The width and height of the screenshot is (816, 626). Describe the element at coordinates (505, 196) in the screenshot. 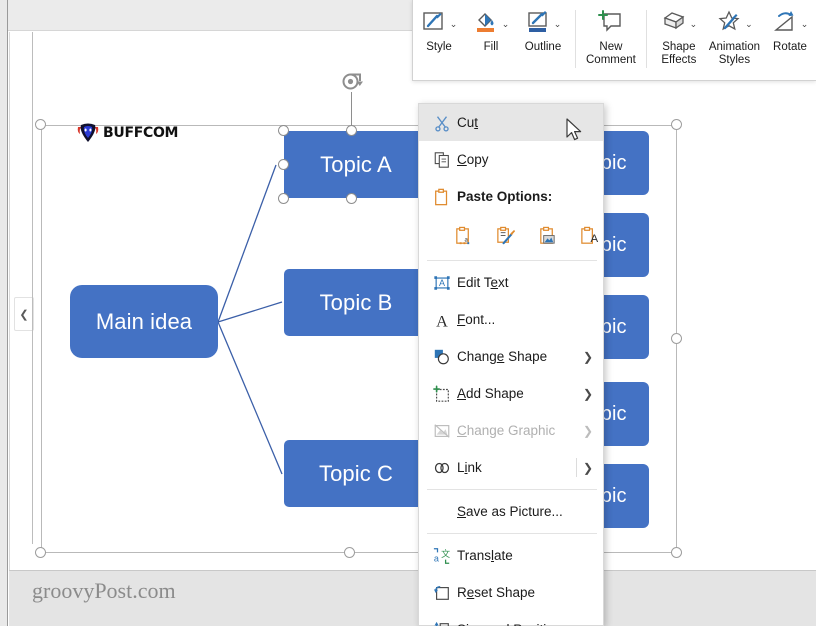

I see `menu-item-label: Paste Options:` at that location.